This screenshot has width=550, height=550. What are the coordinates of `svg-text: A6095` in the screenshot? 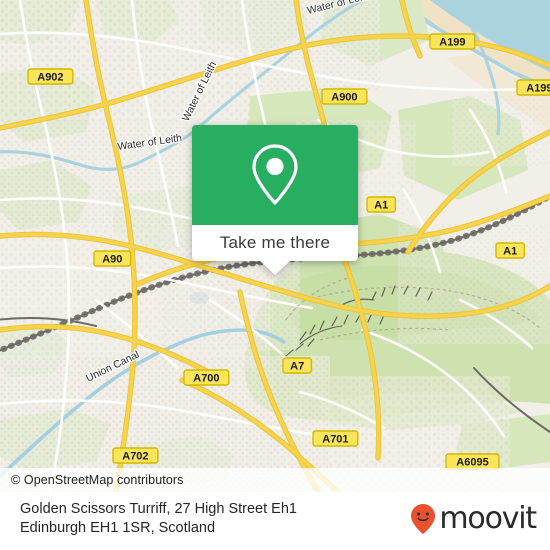 It's located at (472, 462).